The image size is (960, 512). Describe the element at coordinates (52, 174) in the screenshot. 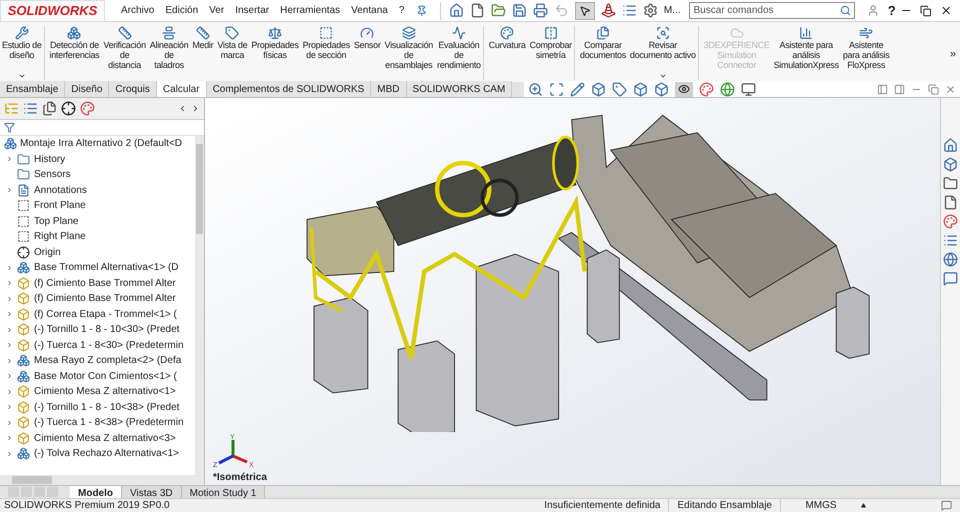

I see `tree-item: Sensors` at that location.